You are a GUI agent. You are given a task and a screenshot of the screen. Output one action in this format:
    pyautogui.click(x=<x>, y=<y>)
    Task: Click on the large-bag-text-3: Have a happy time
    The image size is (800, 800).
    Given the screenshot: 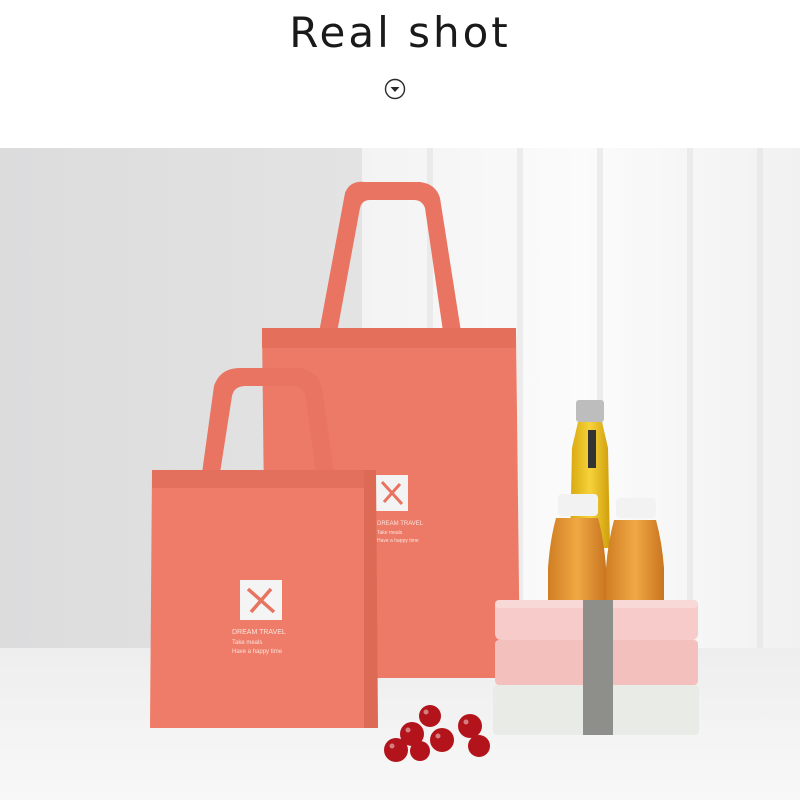 What is the action you would take?
    pyautogui.click(x=398, y=541)
    